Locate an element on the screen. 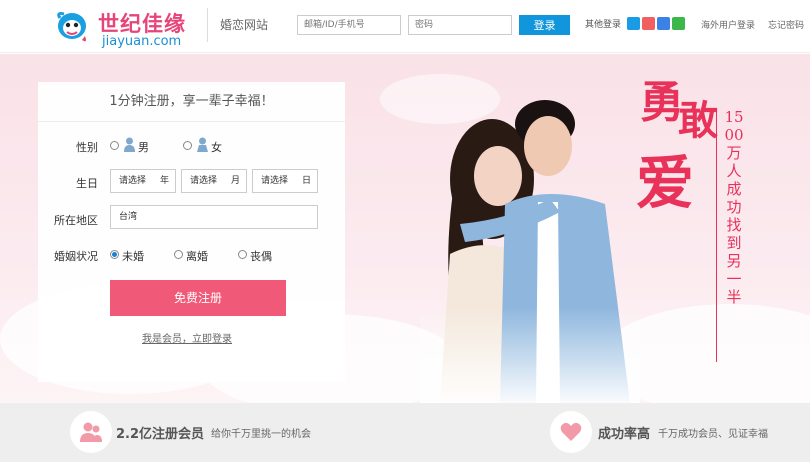 This screenshot has width=810, height=462. birth-day-select: 请选择 日 is located at coordinates (285, 181).